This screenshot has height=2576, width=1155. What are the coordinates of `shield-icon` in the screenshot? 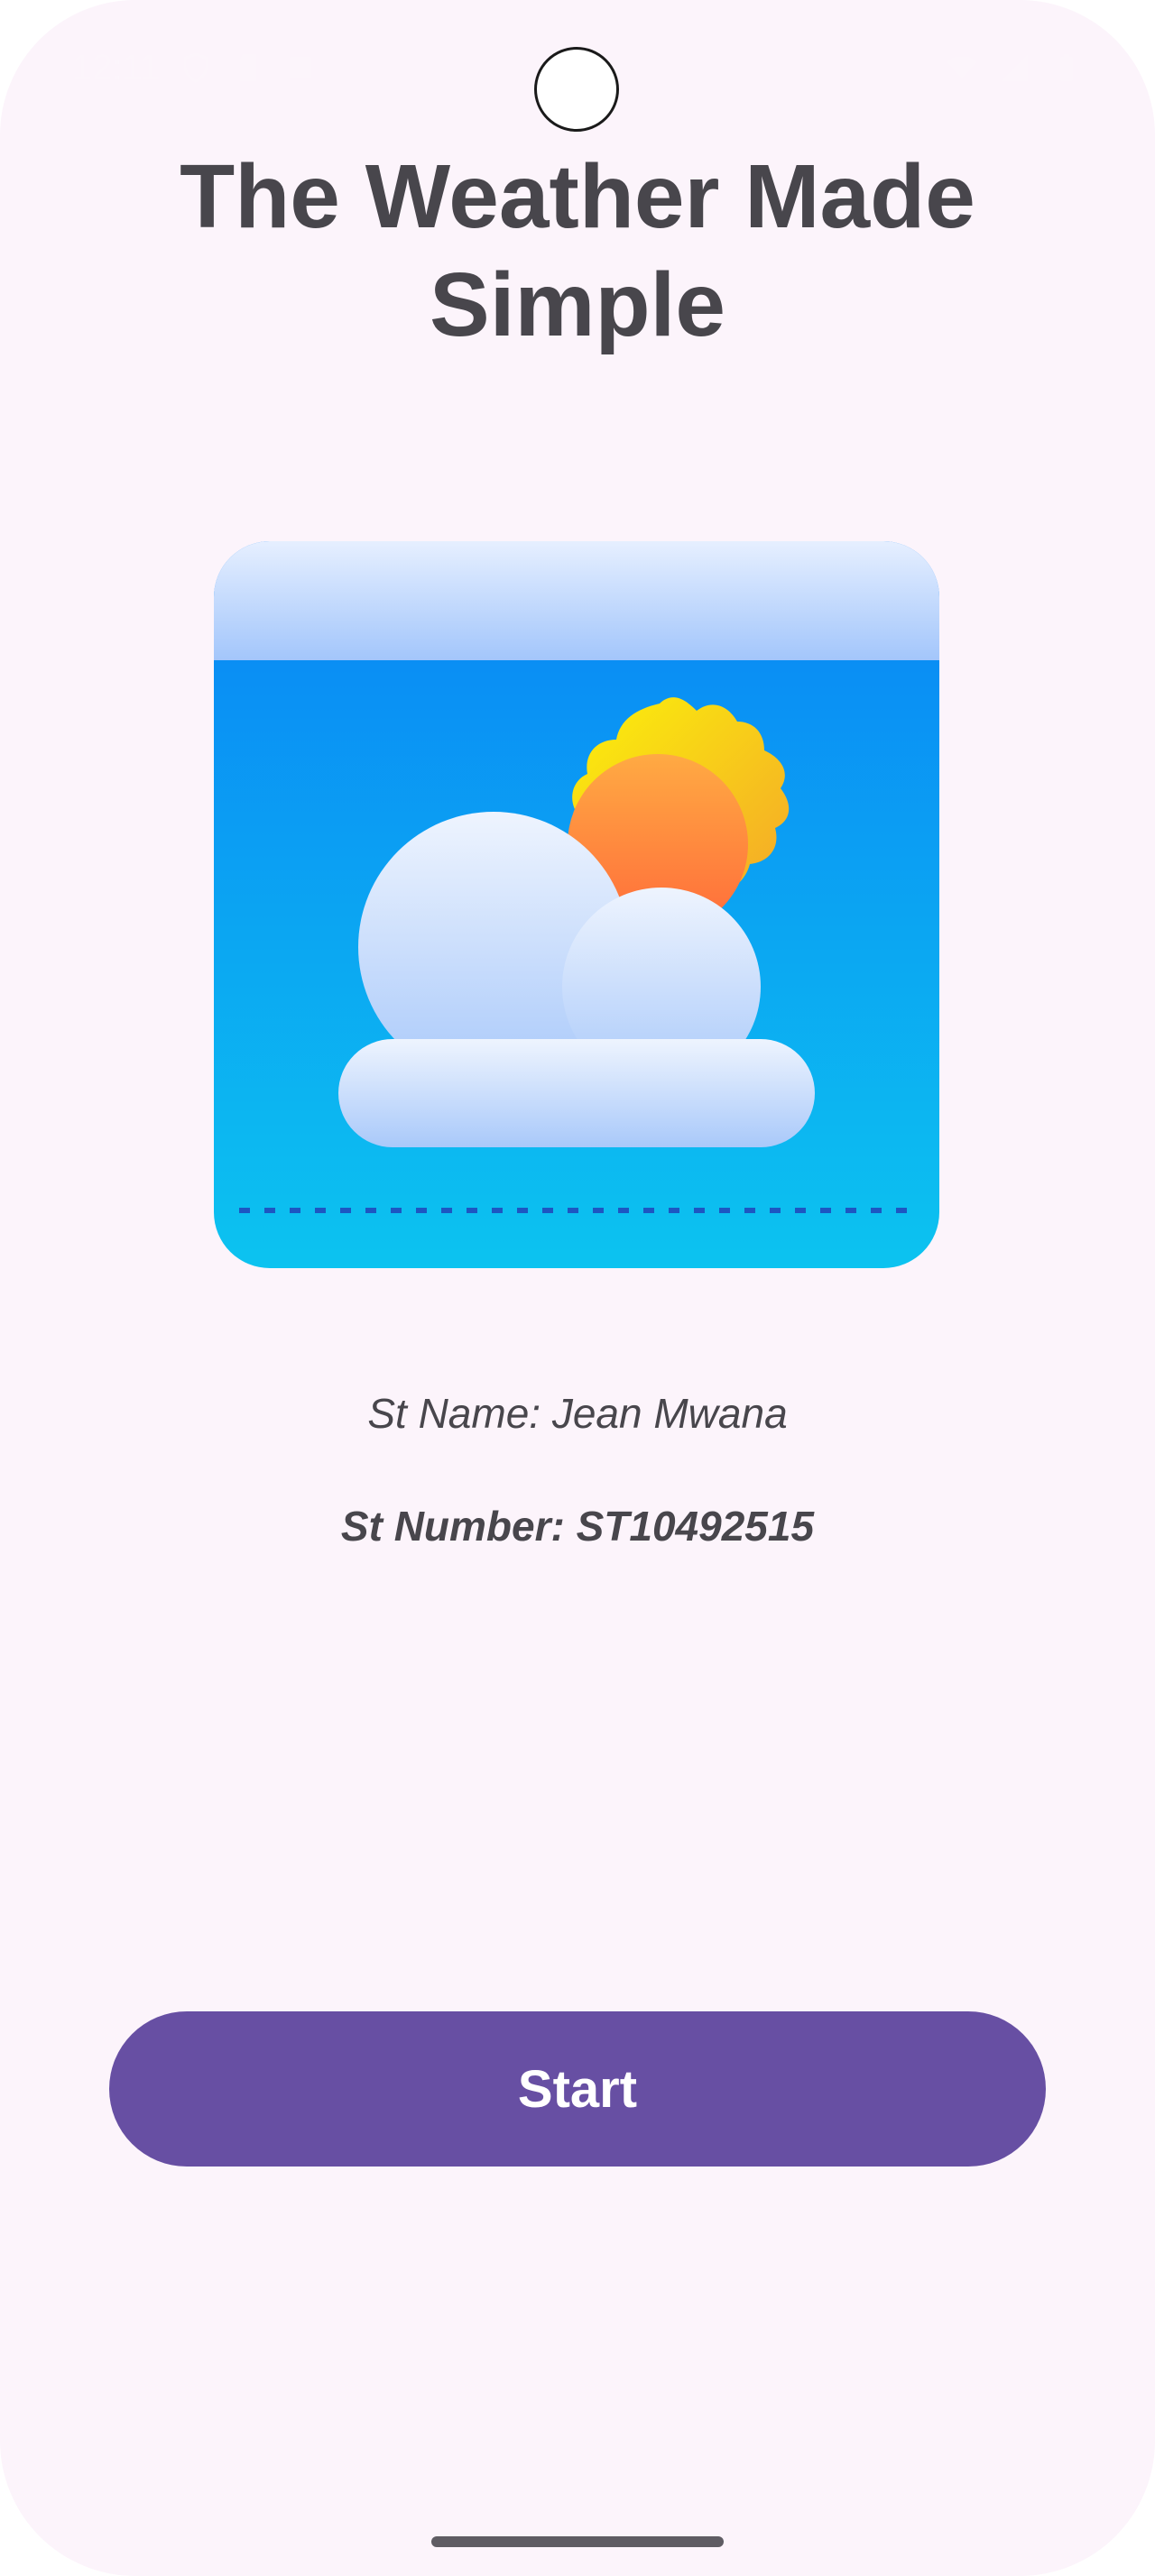 It's located at (195, 68).